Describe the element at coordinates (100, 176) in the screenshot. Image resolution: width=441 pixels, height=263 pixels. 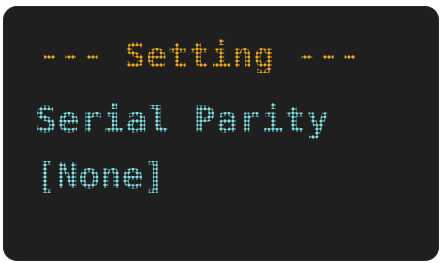
I see `setting-parameter-value: [None]` at that location.